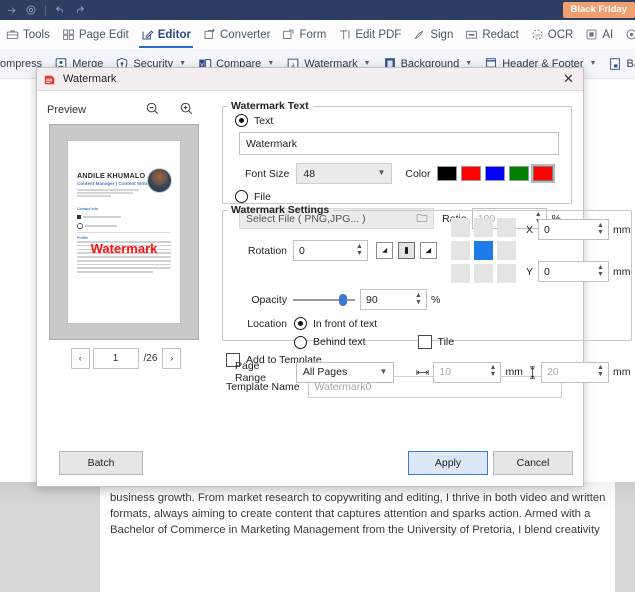 This screenshot has width=635, height=592. What do you see at coordinates (627, 34) in the screenshot?
I see `toolbar-tab-page-display: Page Display` at bounding box center [627, 34].